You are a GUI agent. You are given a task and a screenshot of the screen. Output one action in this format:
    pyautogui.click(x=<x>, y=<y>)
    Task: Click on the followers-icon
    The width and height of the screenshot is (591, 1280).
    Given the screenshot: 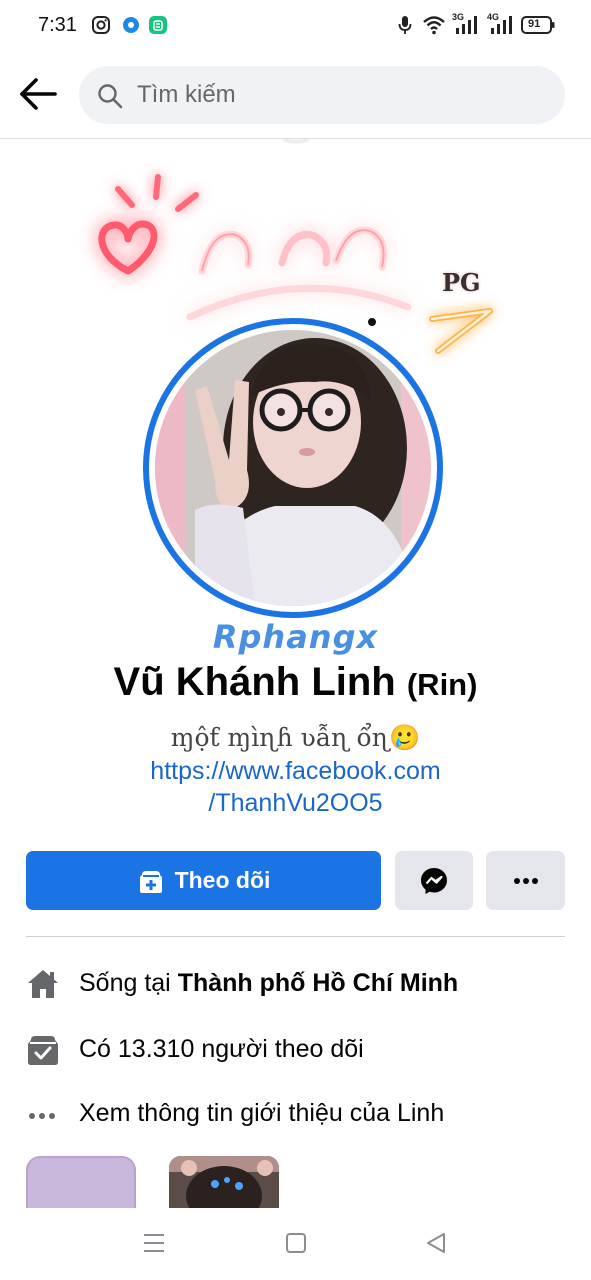 What is the action you would take?
    pyautogui.click(x=43, y=1050)
    